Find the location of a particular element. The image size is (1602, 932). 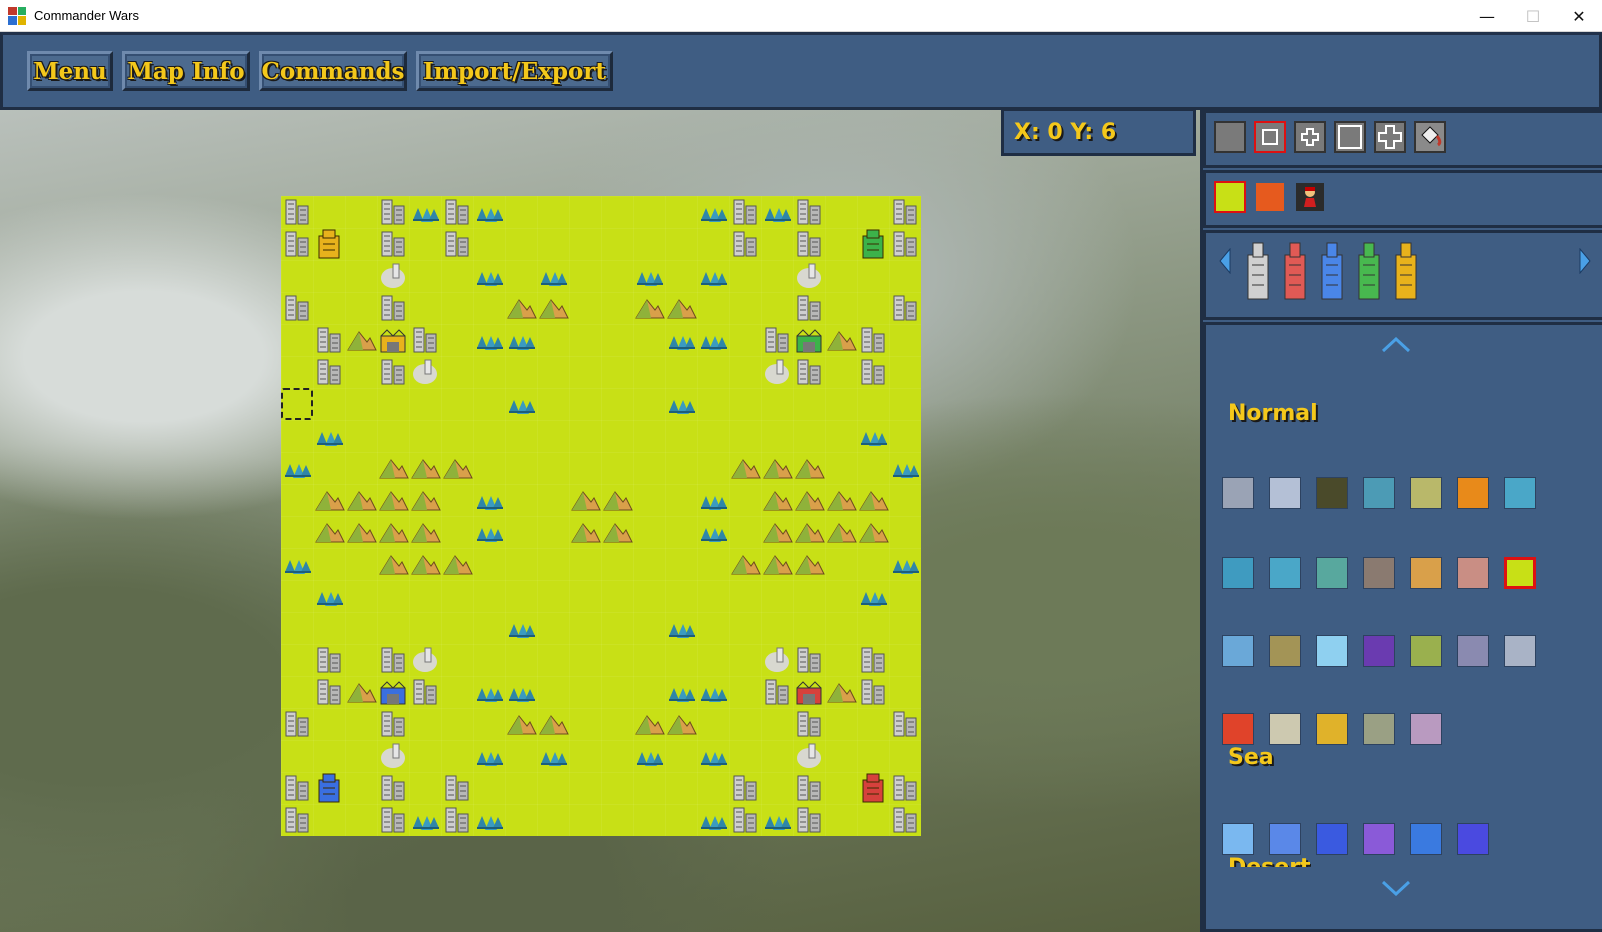

neutral-hq-icon is located at coordinates (1258, 271).